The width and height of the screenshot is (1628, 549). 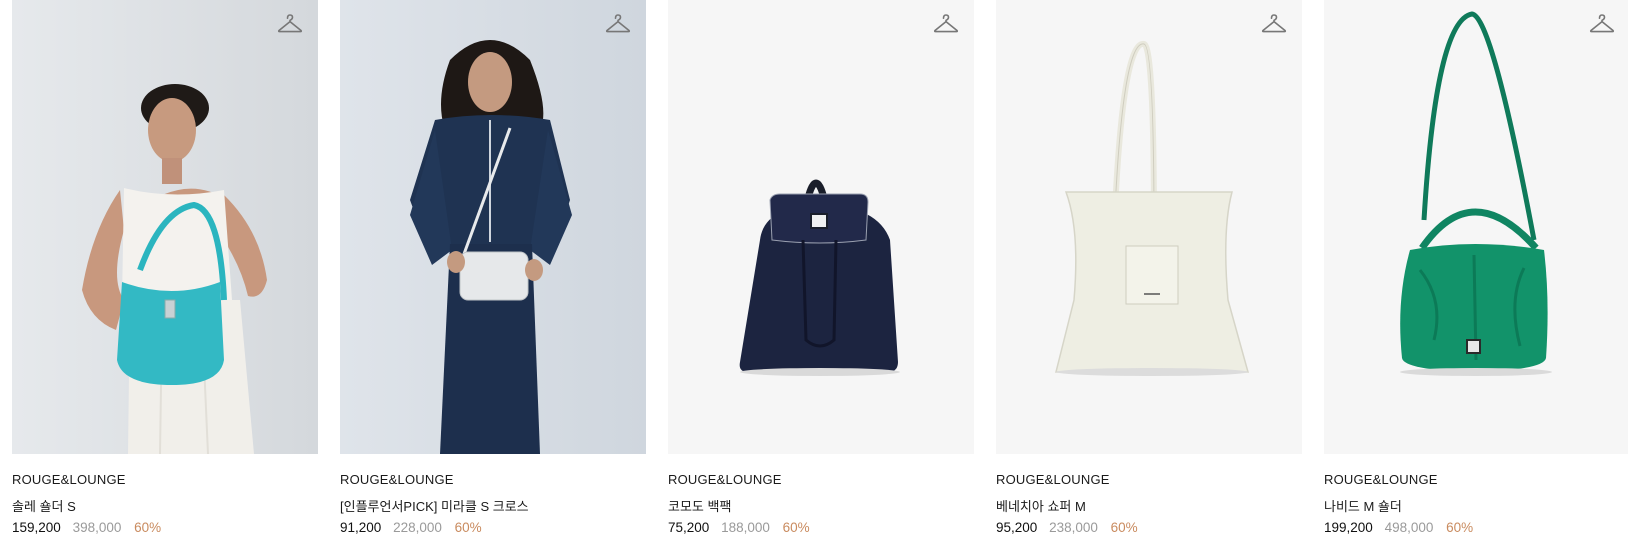 I want to click on original-price: 238,000, so click(x=1073, y=527).